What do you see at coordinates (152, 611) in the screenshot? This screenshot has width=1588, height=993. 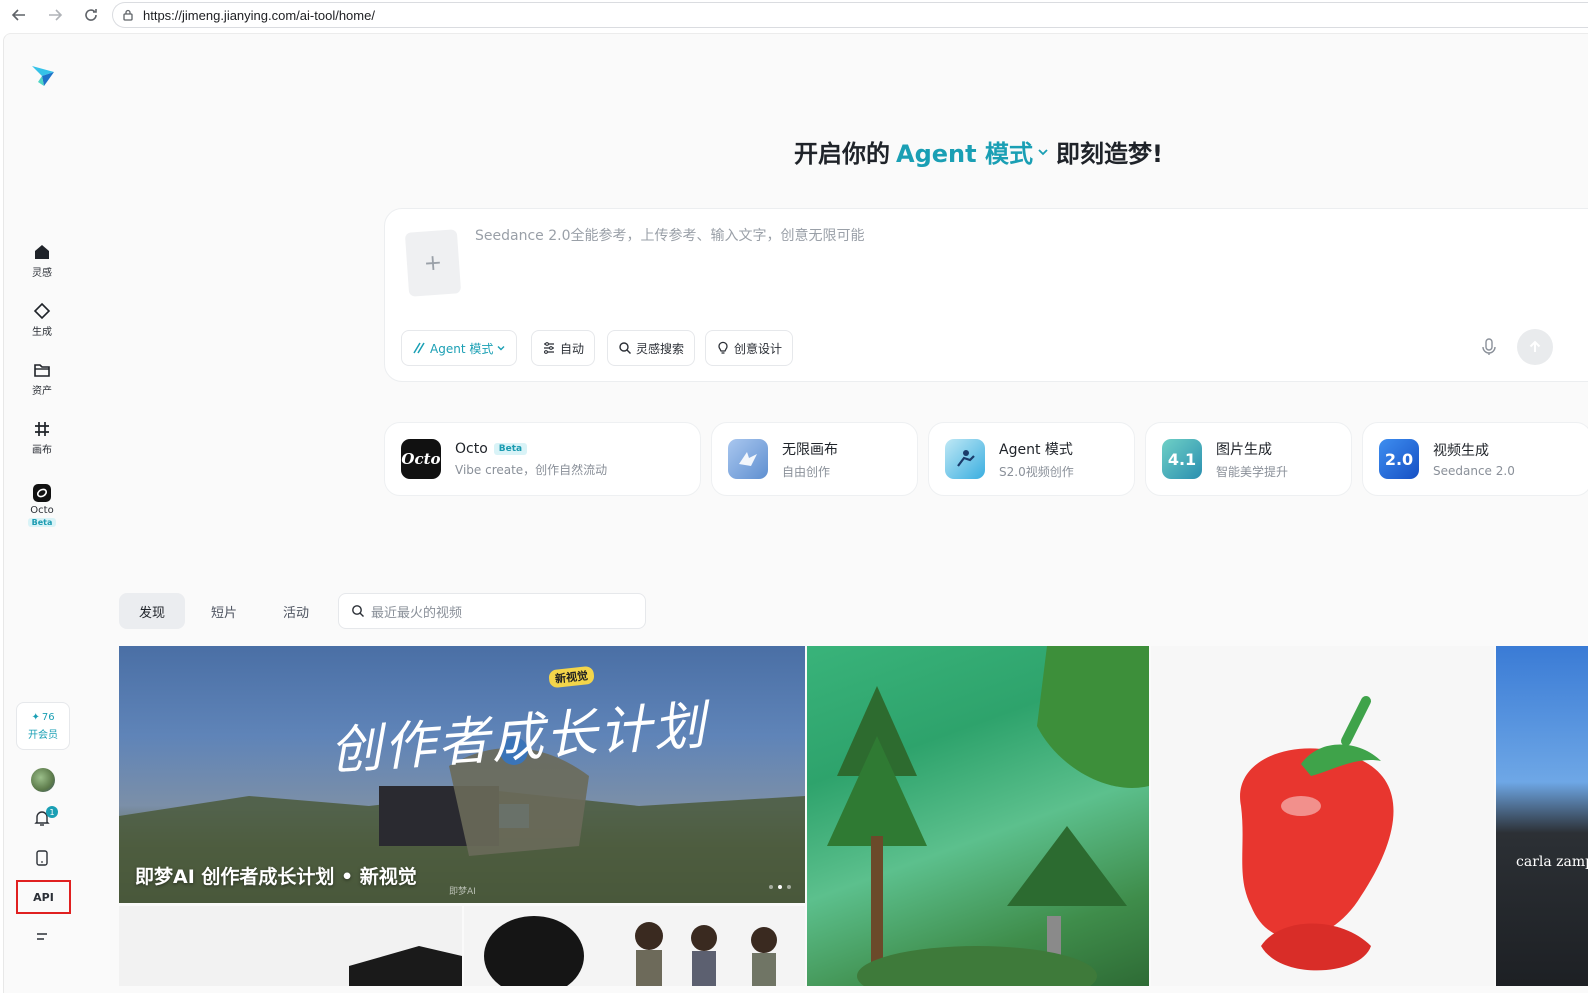 I see `tab-discover: 发现` at bounding box center [152, 611].